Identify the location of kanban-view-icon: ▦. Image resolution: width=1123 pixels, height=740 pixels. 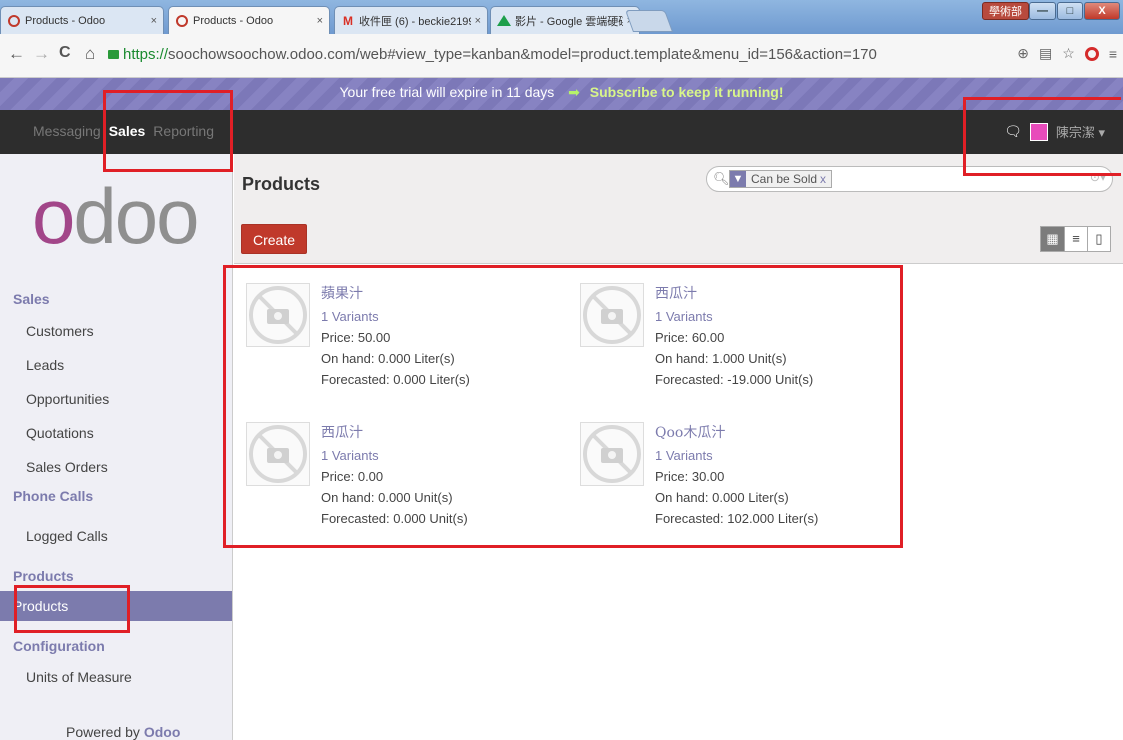
(1052, 239).